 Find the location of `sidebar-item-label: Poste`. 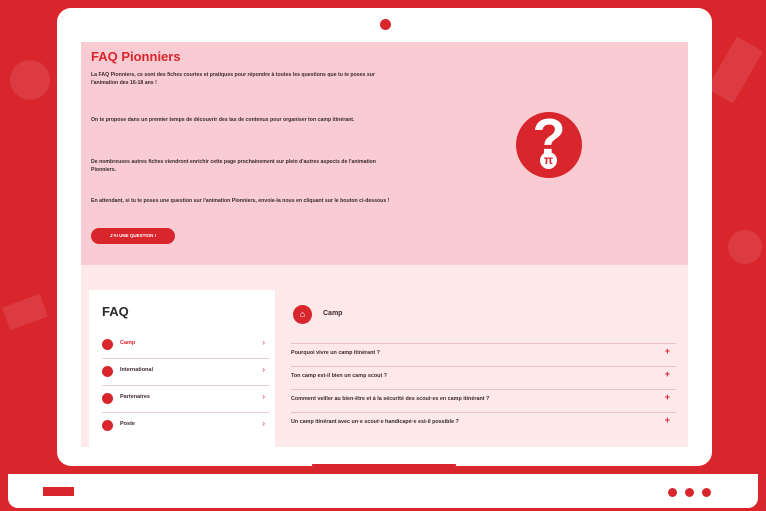

sidebar-item-label: Poste is located at coordinates (127, 424).